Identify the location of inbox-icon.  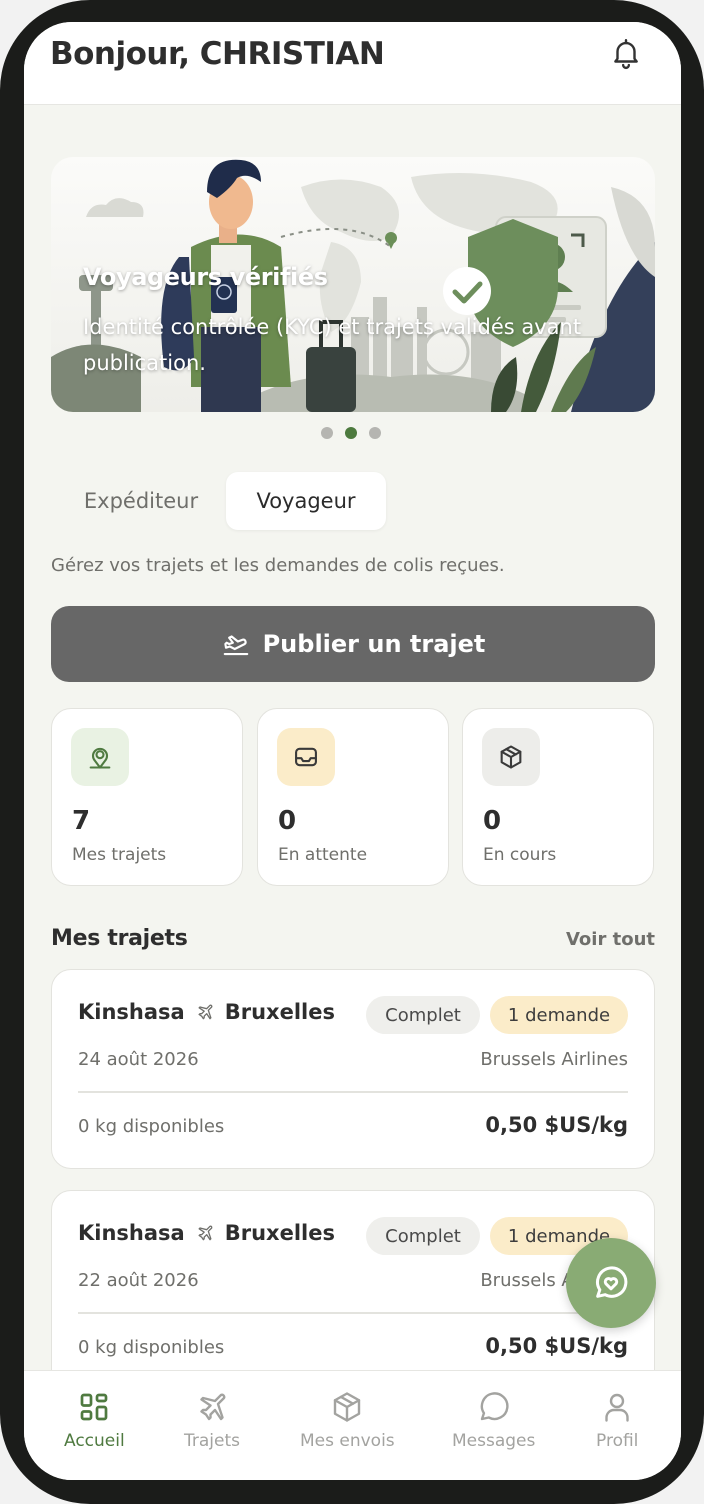
(306, 757).